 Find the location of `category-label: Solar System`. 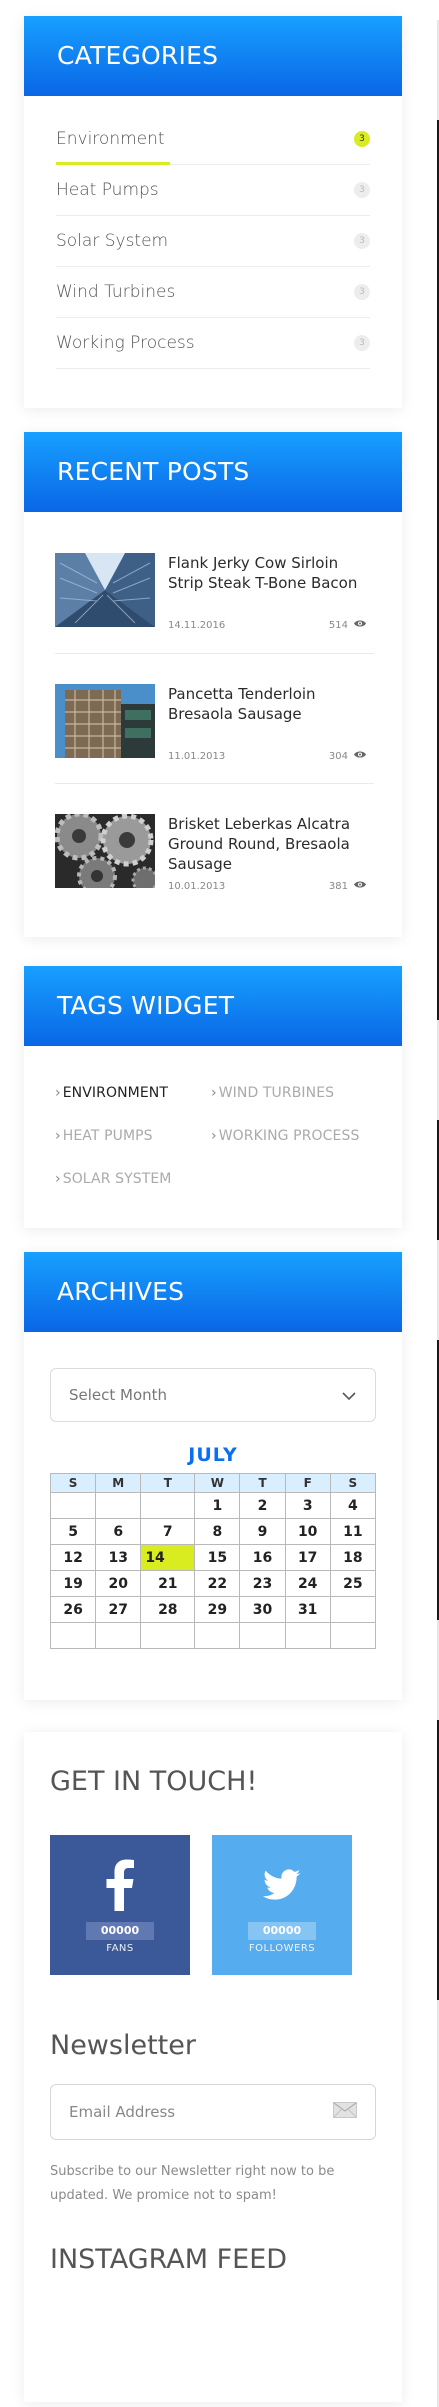

category-label: Solar System is located at coordinates (112, 241).